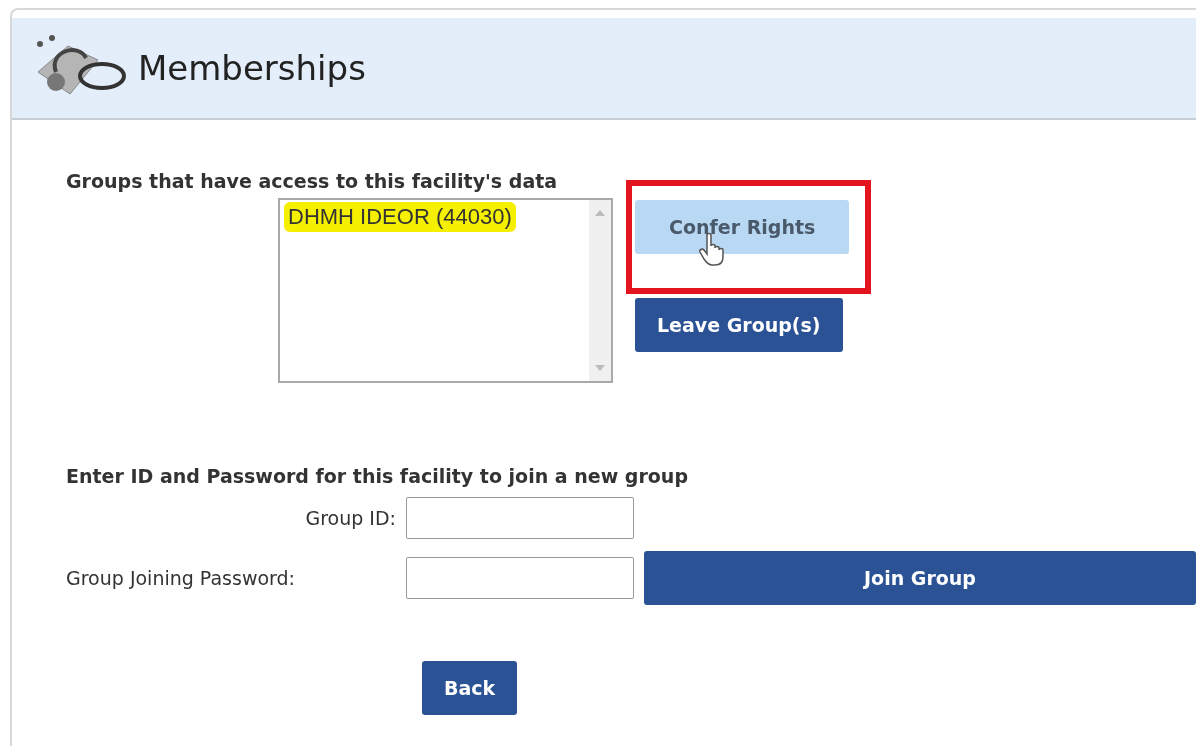 Image resolution: width=1196 pixels, height=746 pixels. I want to click on scrollbar, so click(600, 290).